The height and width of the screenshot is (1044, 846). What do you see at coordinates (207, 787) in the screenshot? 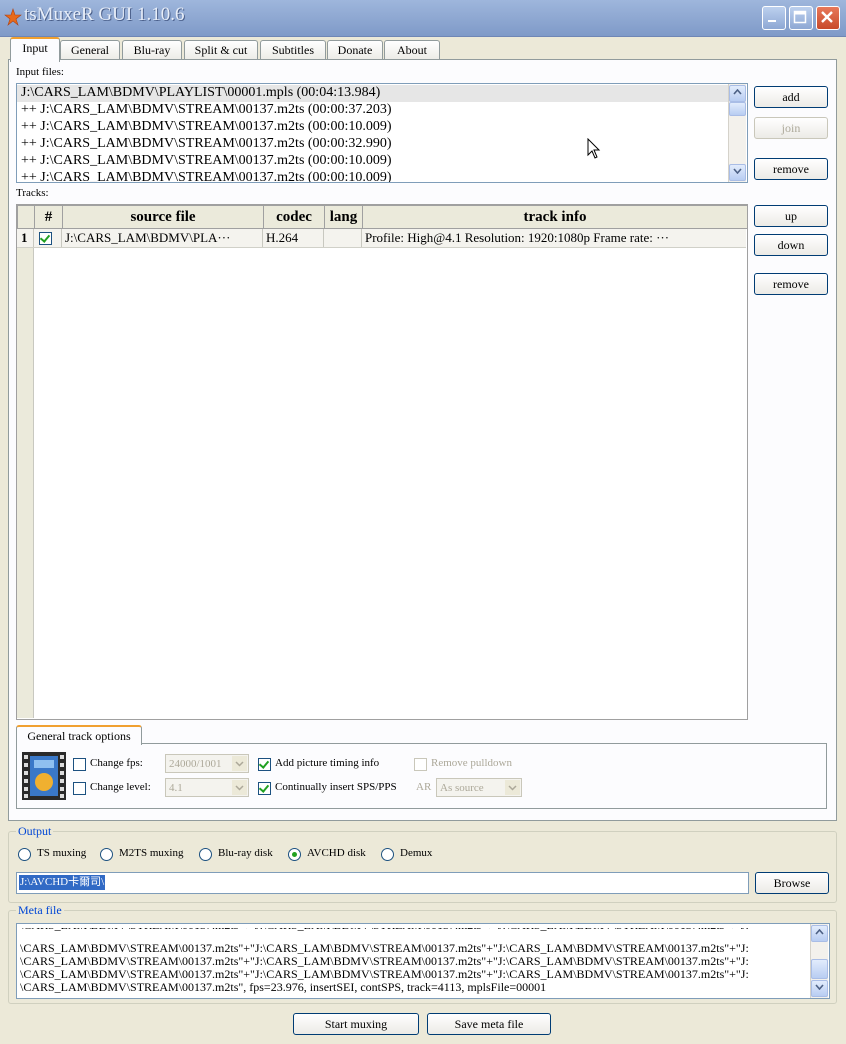
I see `level-select: 4.1` at bounding box center [207, 787].